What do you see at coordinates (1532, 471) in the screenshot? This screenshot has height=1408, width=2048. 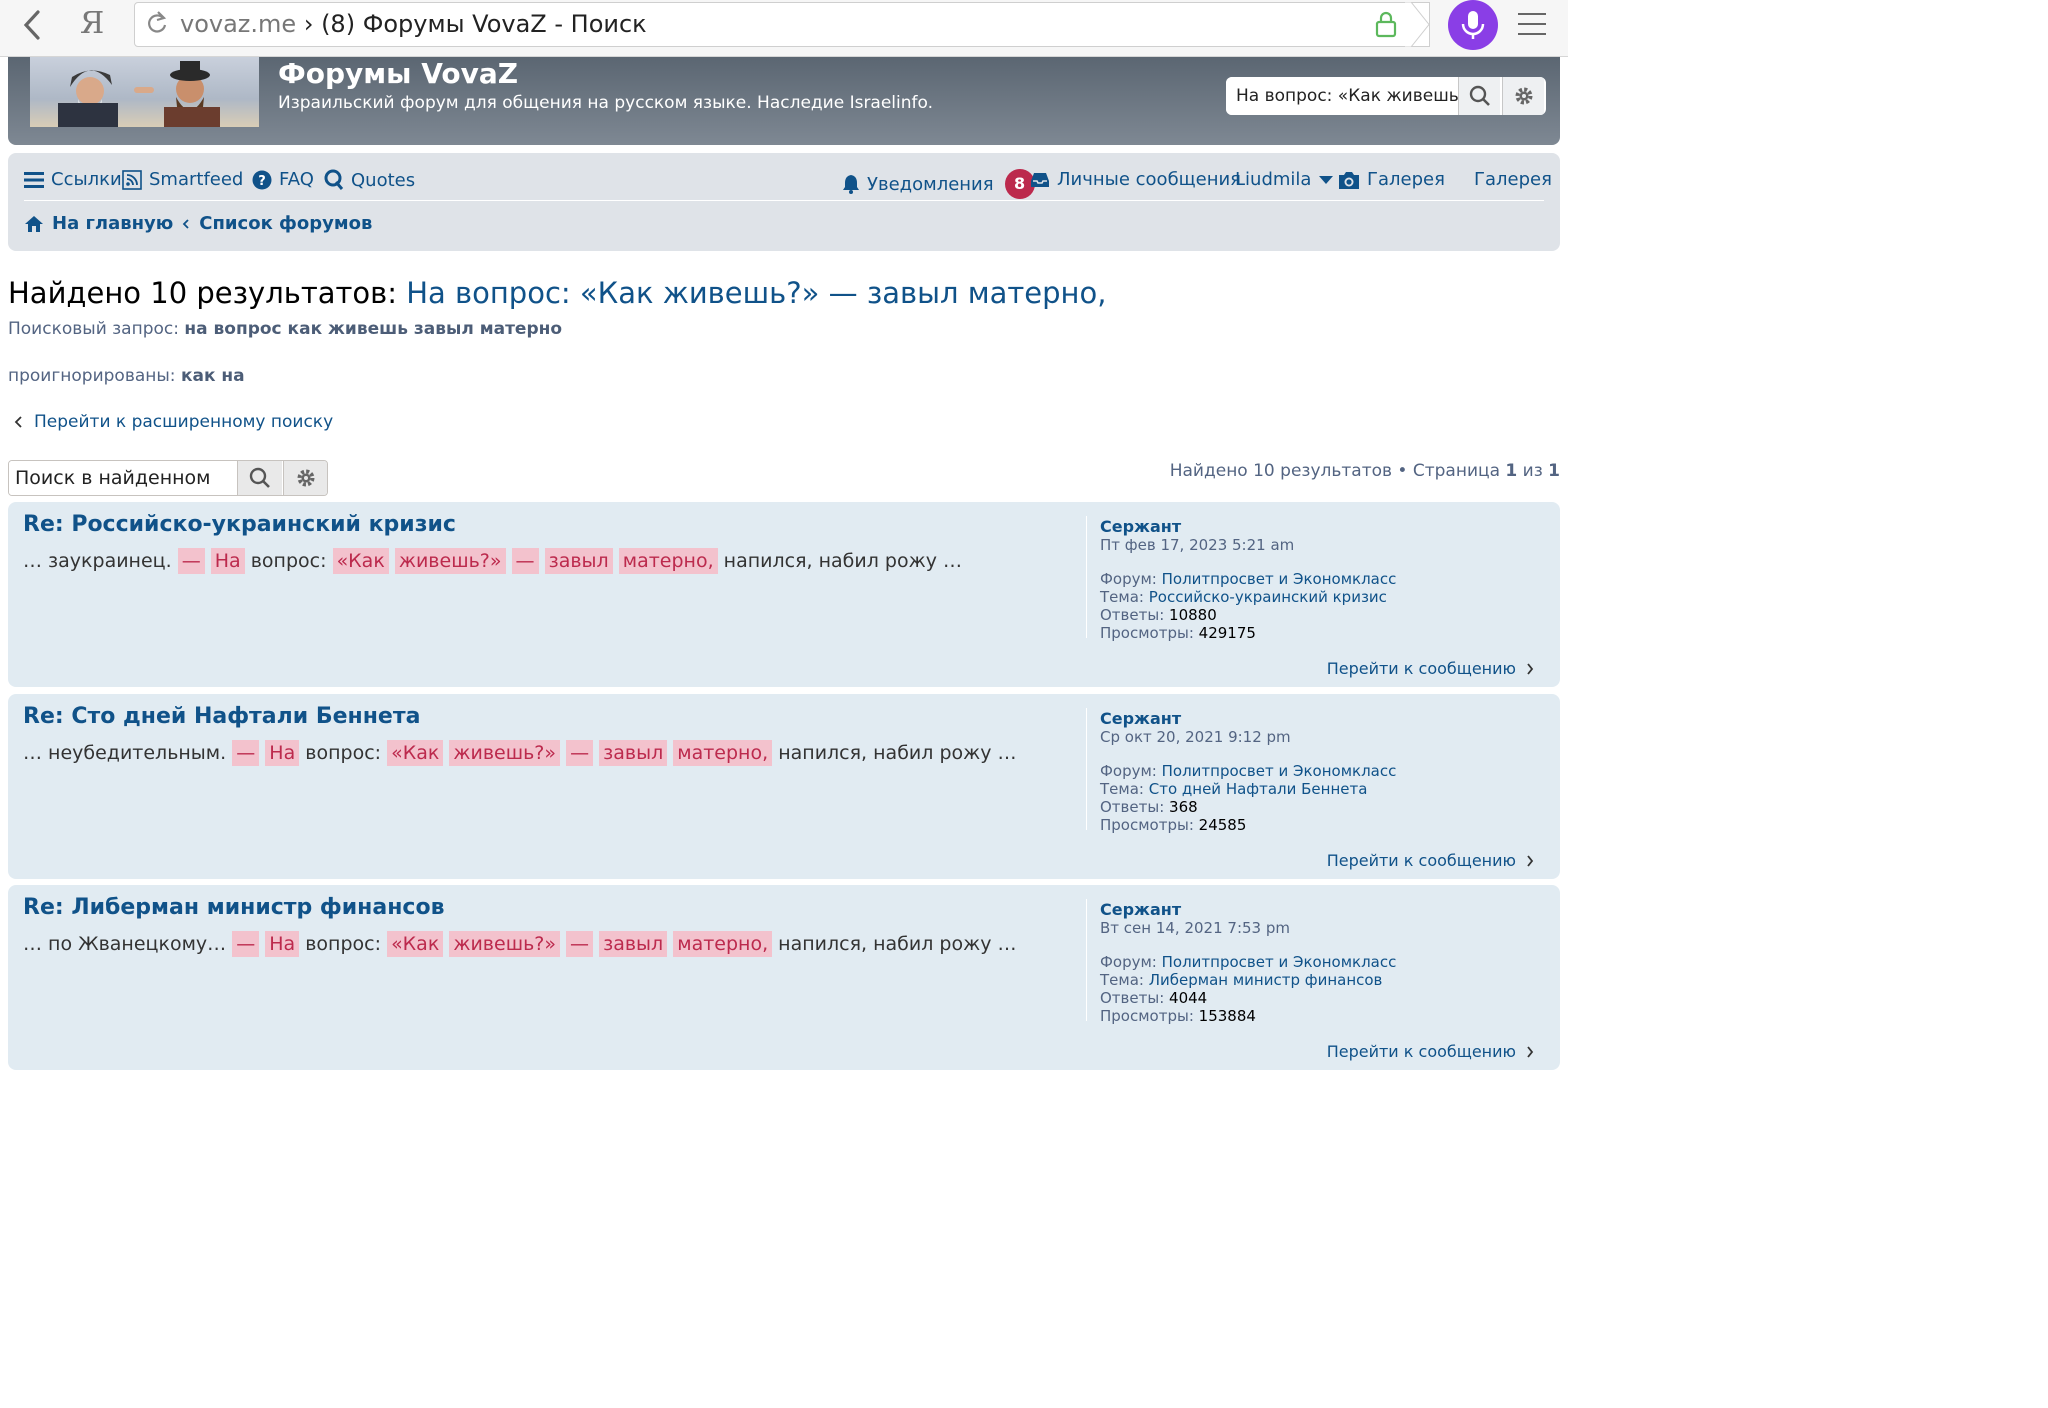 I see `pagination-of: из` at bounding box center [1532, 471].